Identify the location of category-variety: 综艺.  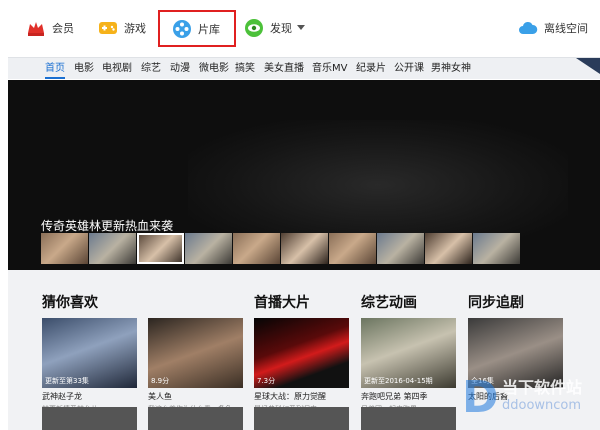
(151, 68).